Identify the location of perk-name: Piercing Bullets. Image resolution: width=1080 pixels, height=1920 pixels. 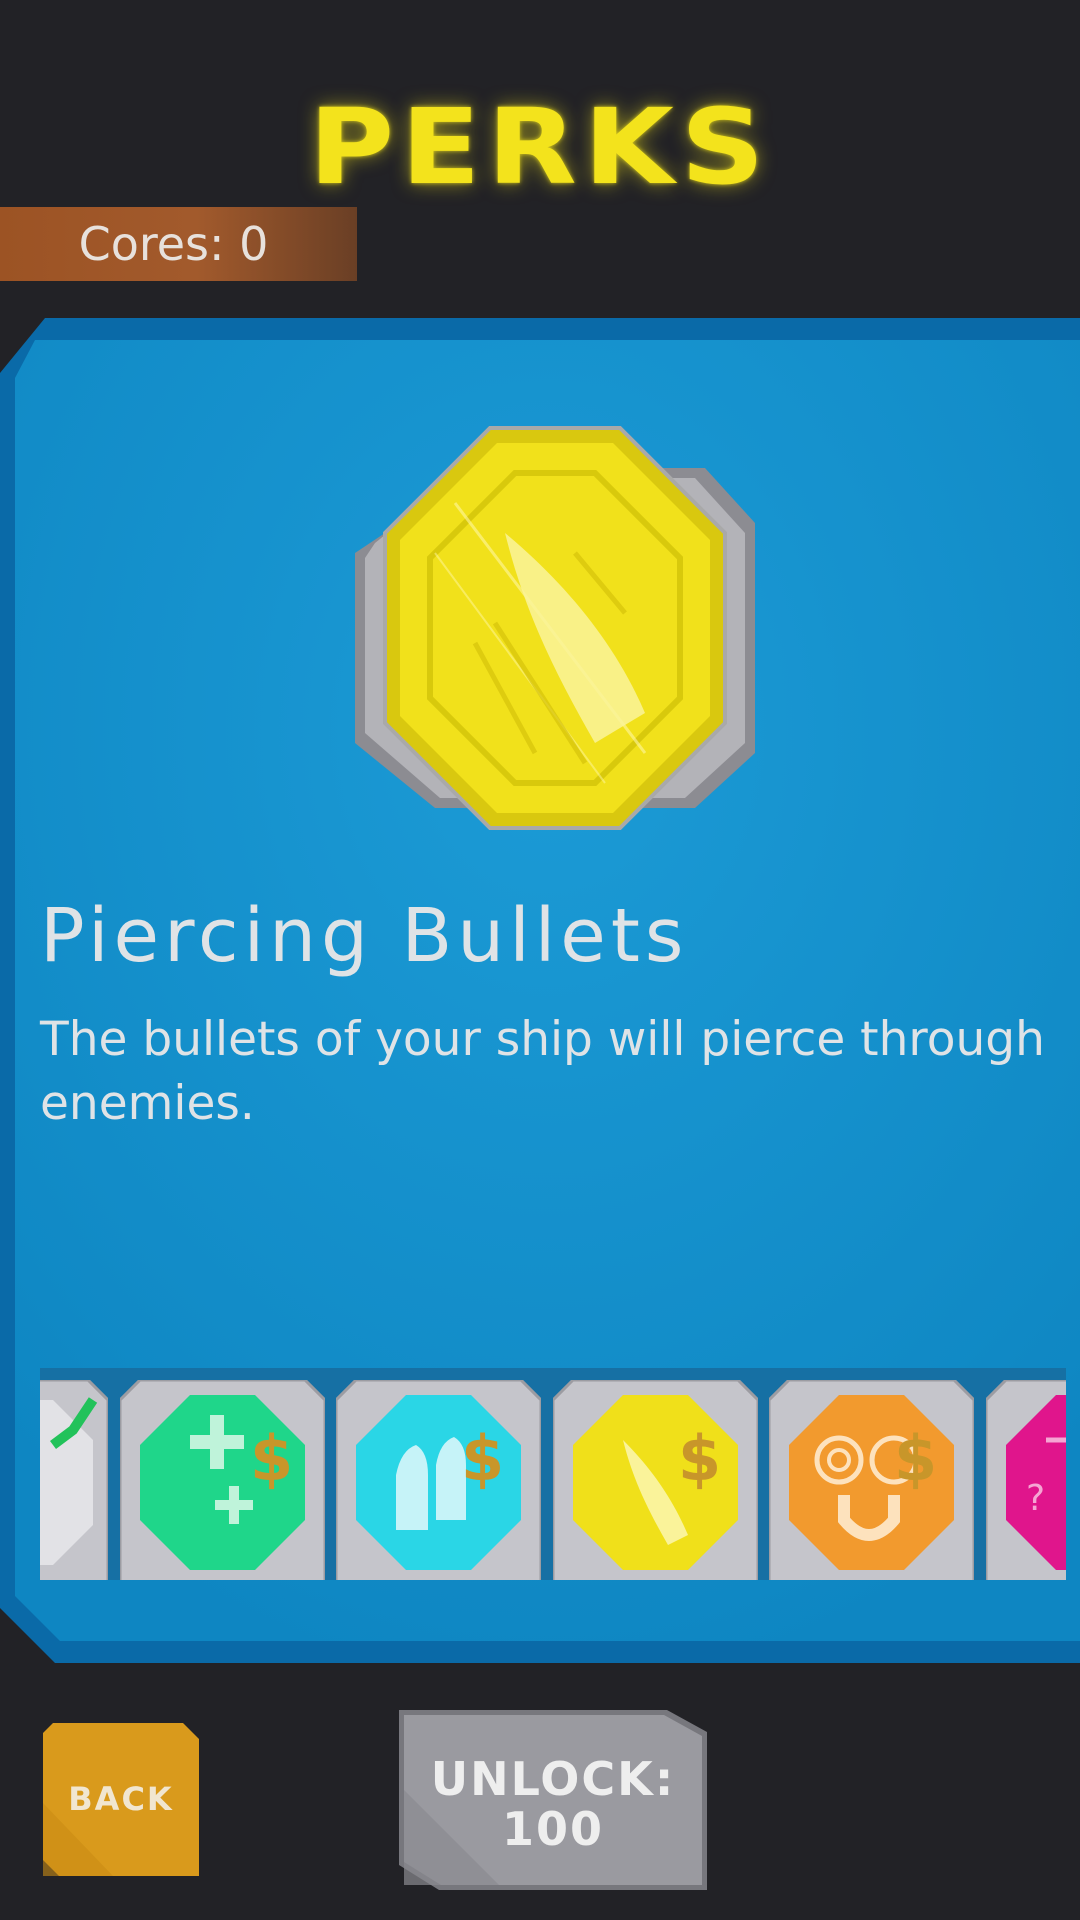
(364, 936).